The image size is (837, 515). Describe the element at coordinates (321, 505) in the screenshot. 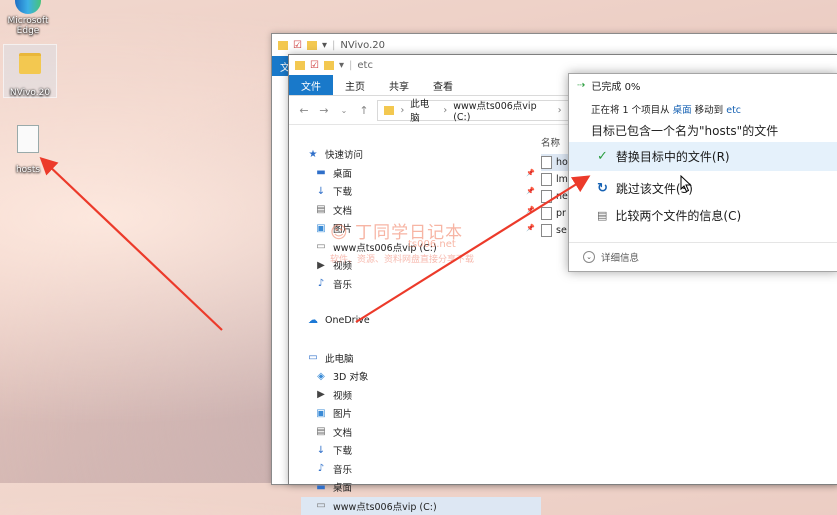

I see `drive-icon: ▭` at that location.